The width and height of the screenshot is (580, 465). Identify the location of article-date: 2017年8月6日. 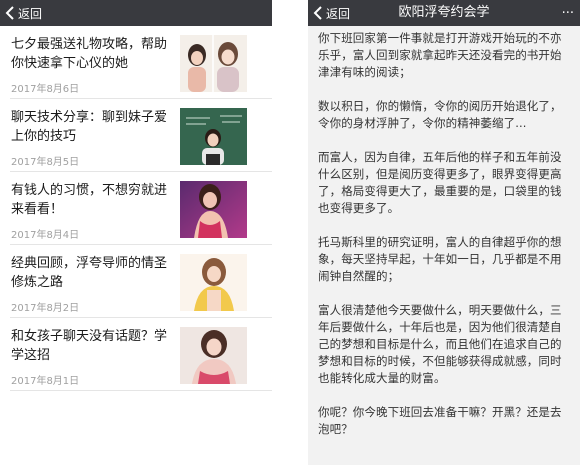
(45, 89).